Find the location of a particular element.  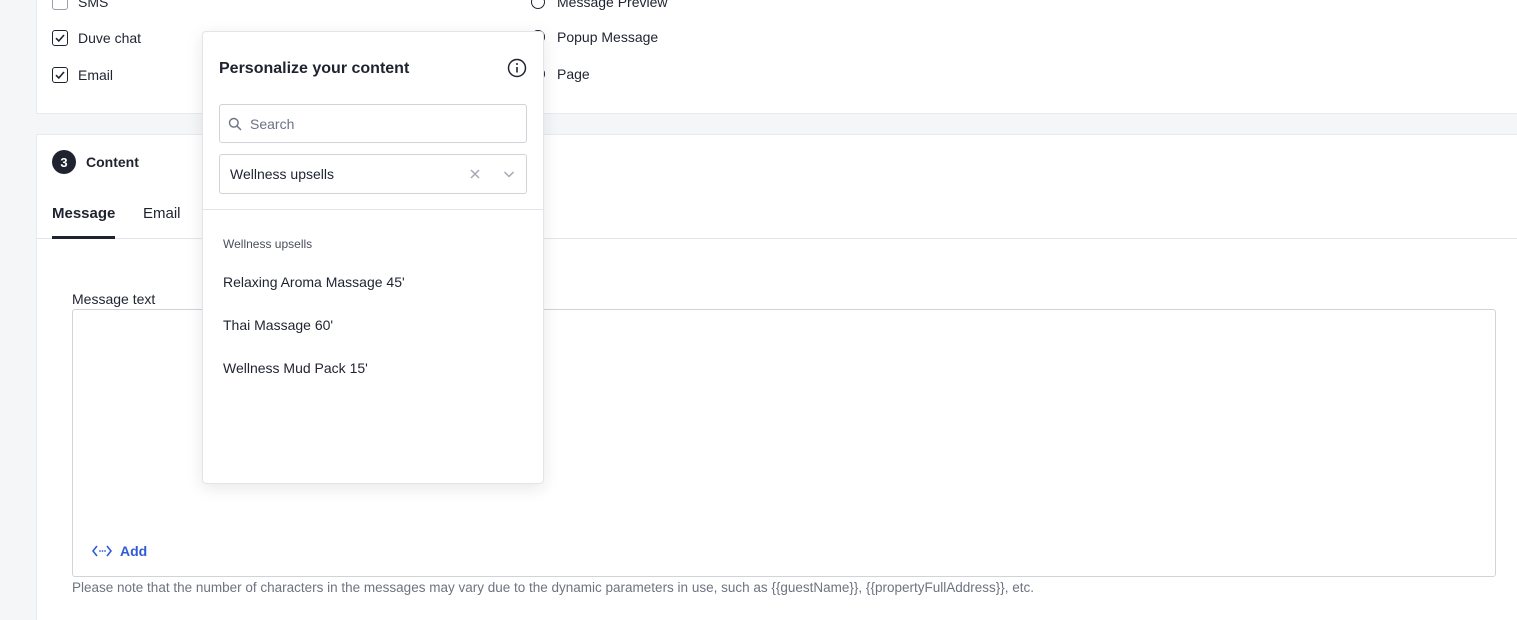

option-group-label: Wellness upsells is located at coordinates (268, 244).